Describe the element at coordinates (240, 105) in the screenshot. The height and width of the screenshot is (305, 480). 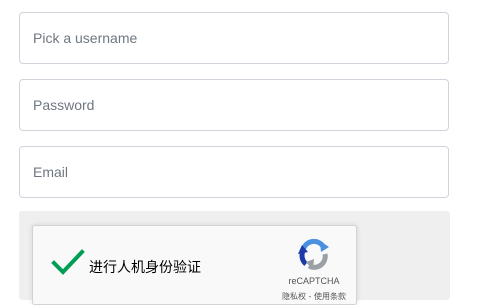
I see `password-input` at that location.